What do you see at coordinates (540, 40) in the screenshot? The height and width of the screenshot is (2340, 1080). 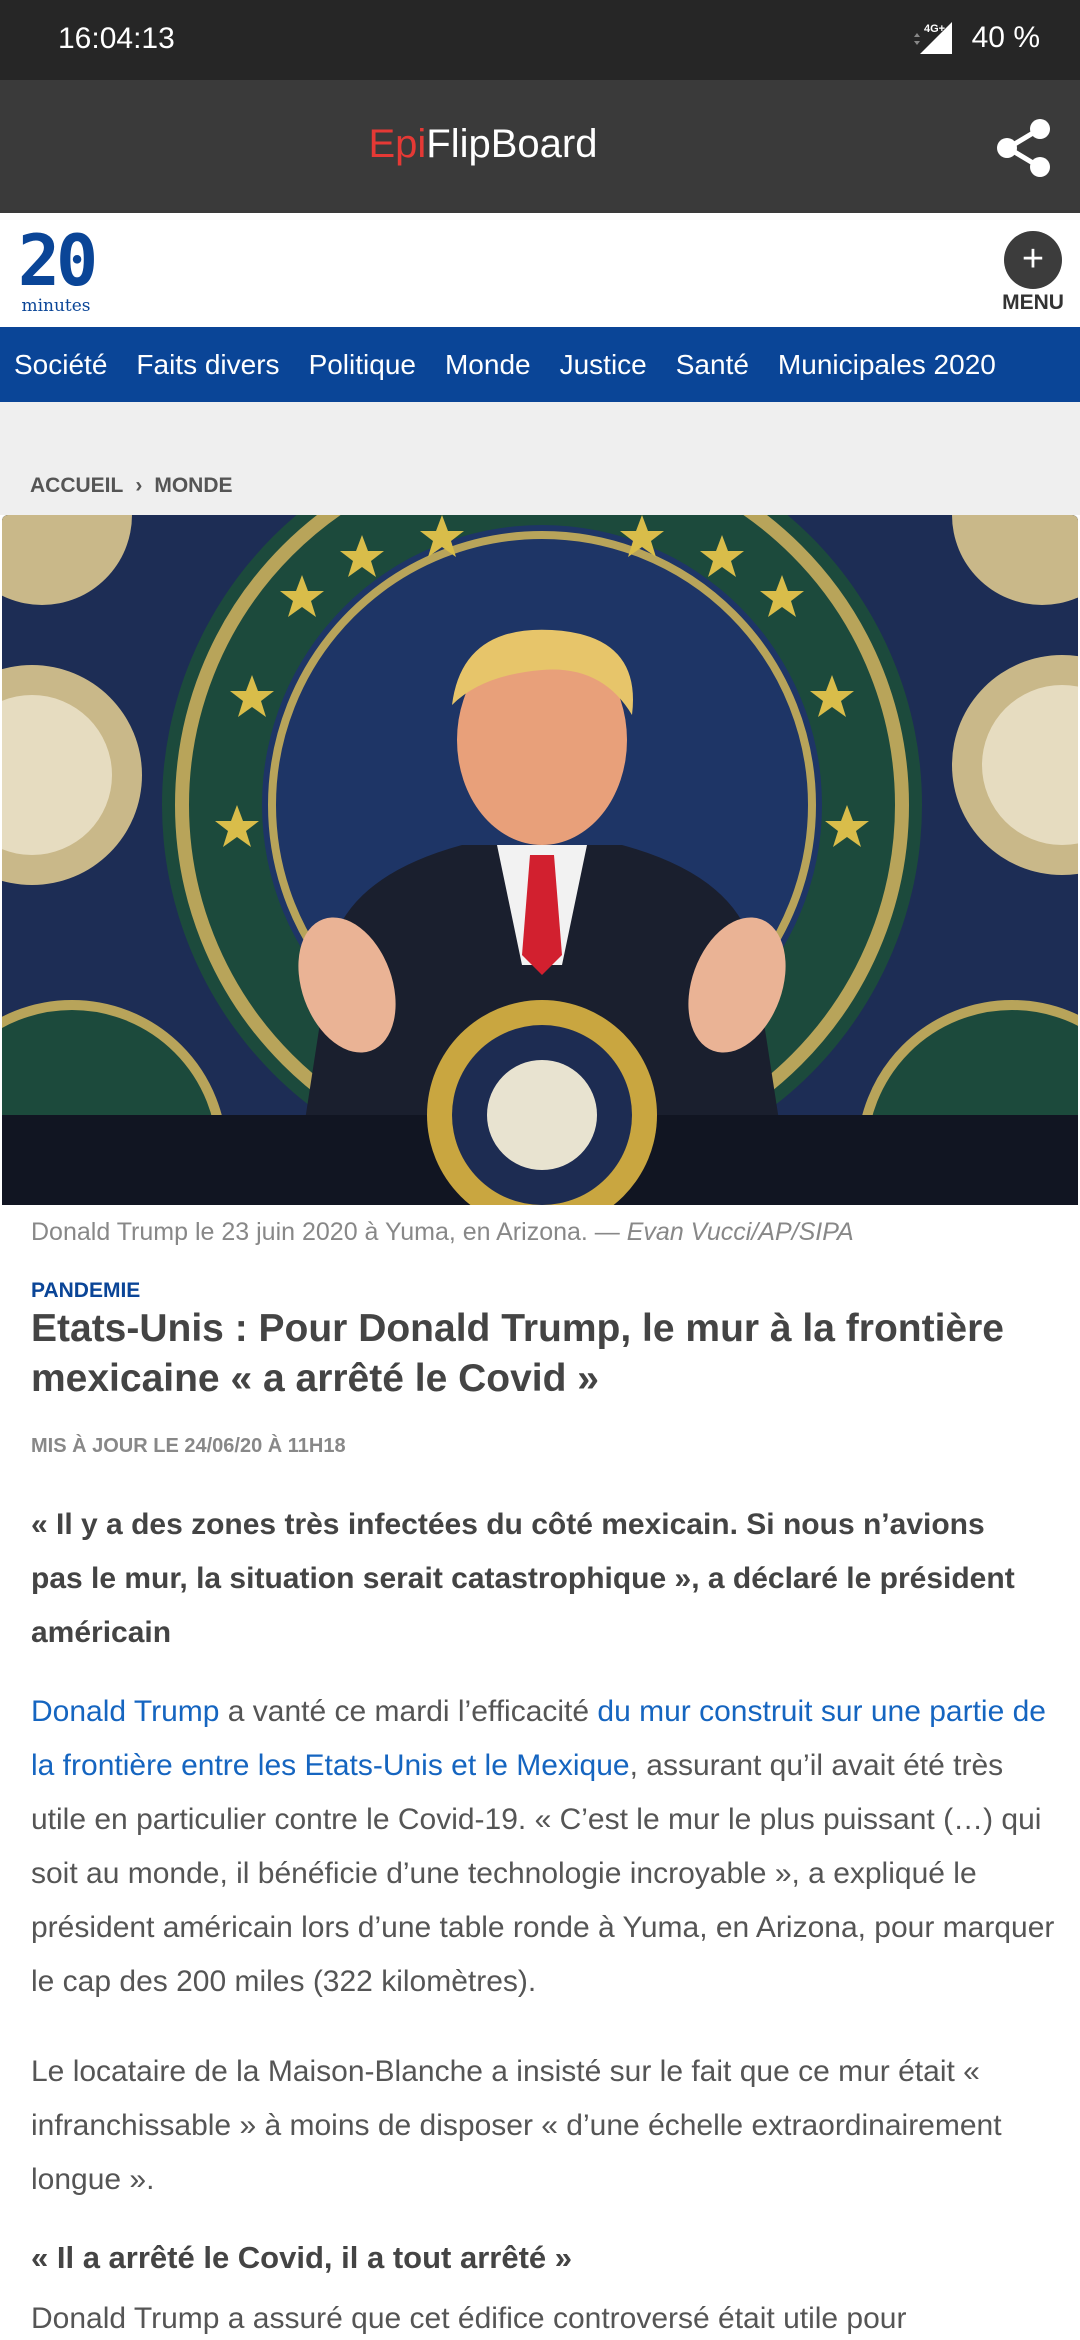 I see `status-bar: 16:04:13 4G+ 40 %` at bounding box center [540, 40].